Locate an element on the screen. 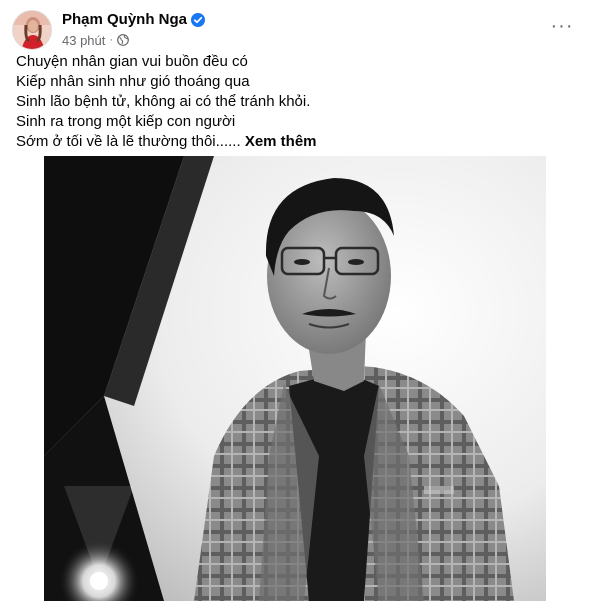 This screenshot has width=594, height=601. author-name-row: Phạm Quỳnh Nga is located at coordinates (134, 20).